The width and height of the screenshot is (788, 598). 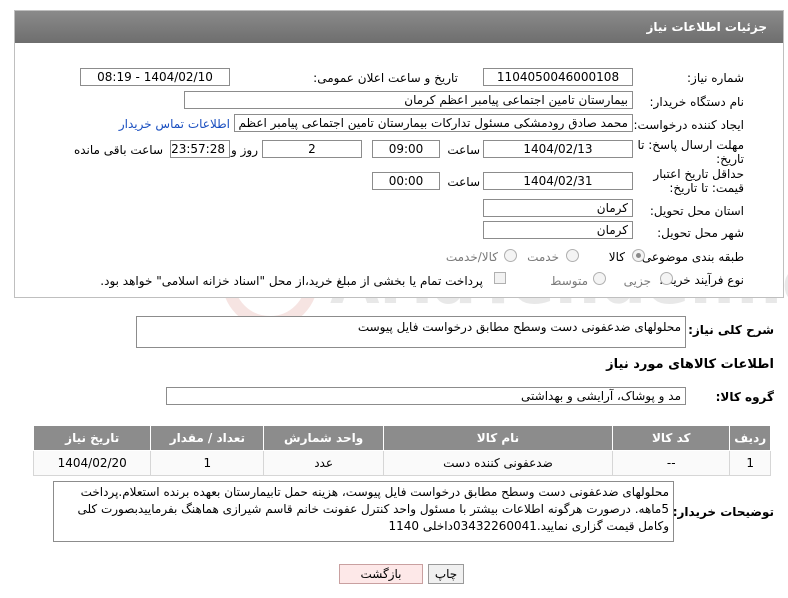 What do you see at coordinates (471, 257) in the screenshot?
I see `category-option-goods-service: کالا/خدمت` at bounding box center [471, 257].